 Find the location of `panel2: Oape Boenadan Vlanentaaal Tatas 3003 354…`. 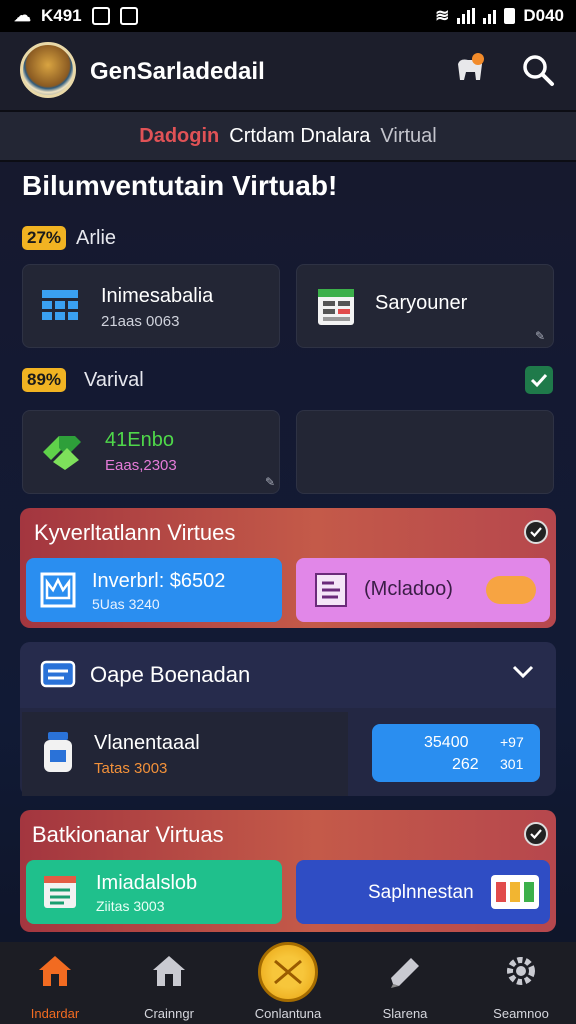

panel2: Oape Boenadan Vlanentaaal Tatas 3003 354… is located at coordinates (288, 719).